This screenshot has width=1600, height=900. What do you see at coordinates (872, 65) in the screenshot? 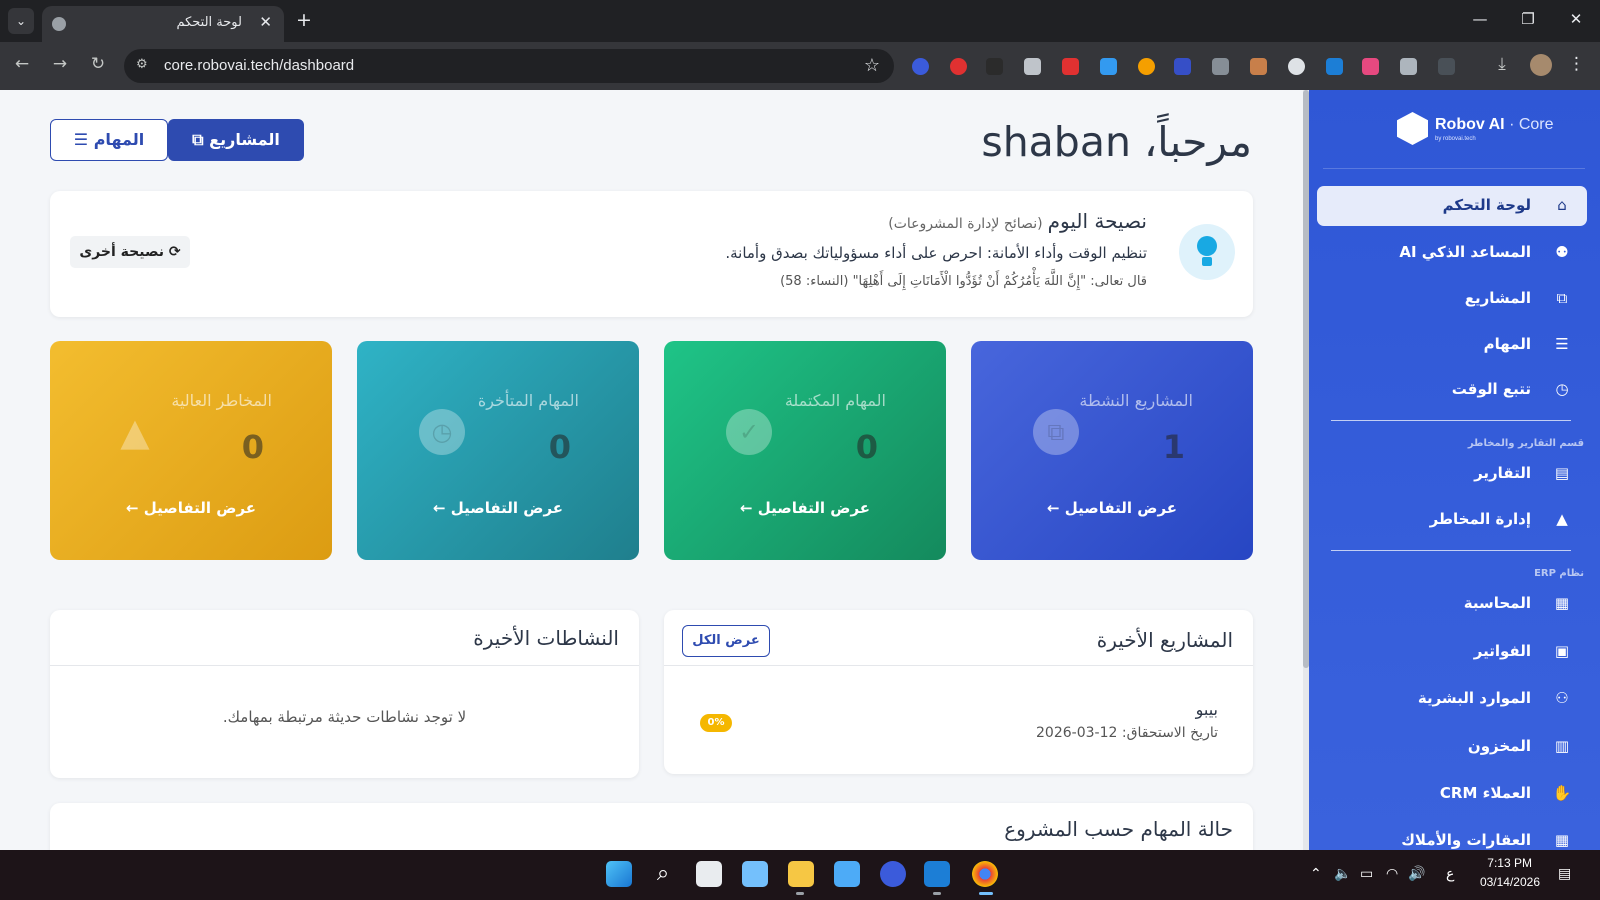
I see `bookmark-star-icon: ☆` at bounding box center [872, 65].